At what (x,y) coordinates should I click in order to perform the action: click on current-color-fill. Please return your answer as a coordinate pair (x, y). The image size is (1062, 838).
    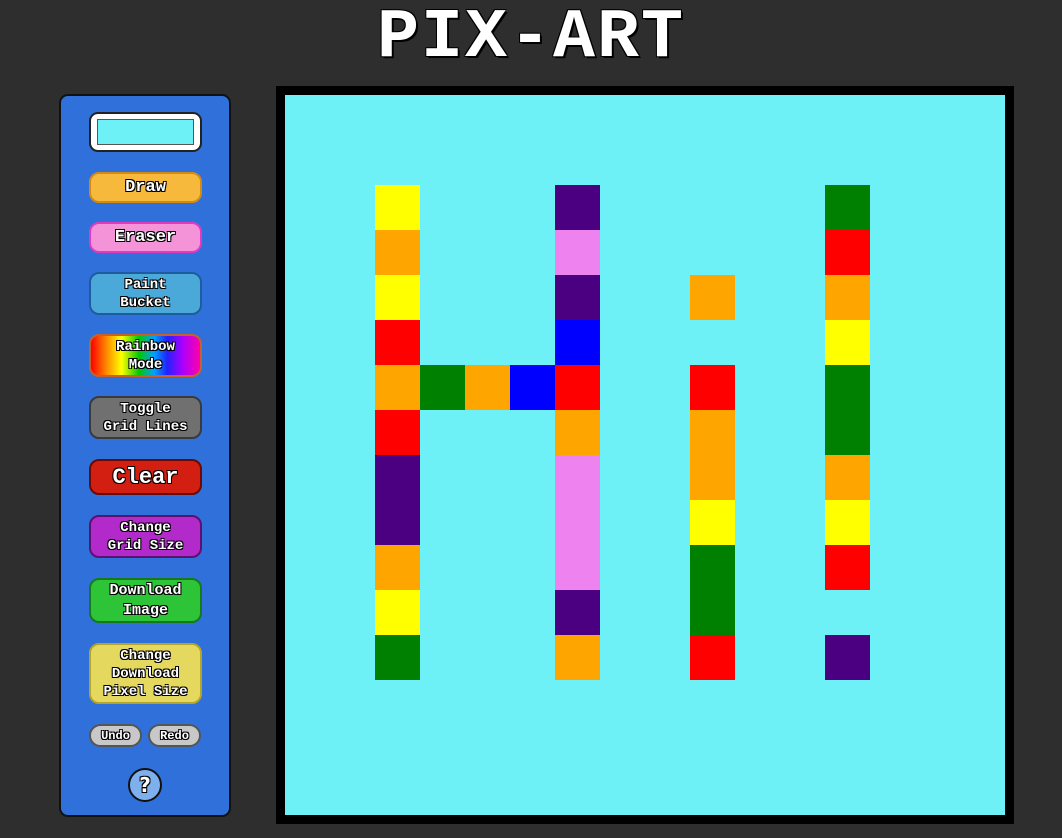
    Looking at the image, I should click on (145, 132).